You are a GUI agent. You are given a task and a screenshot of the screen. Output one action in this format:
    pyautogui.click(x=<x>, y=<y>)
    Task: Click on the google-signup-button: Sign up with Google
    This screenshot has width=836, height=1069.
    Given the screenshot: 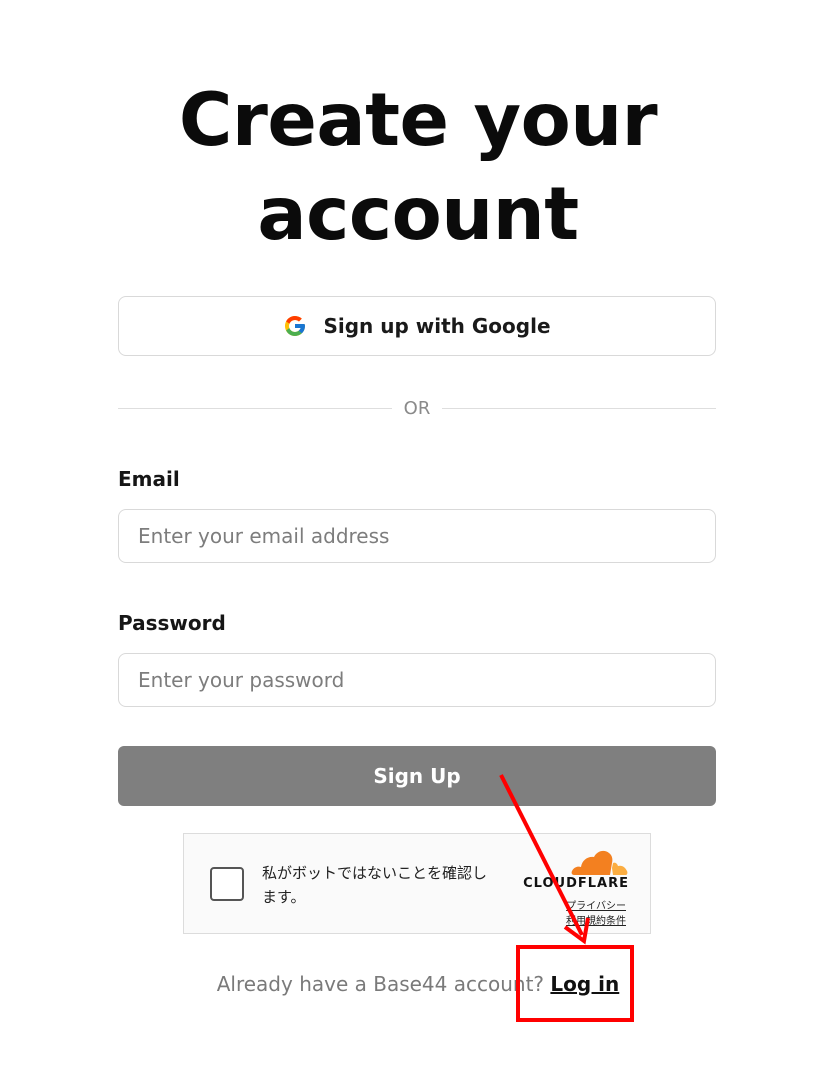 What is the action you would take?
    pyautogui.click(x=417, y=326)
    